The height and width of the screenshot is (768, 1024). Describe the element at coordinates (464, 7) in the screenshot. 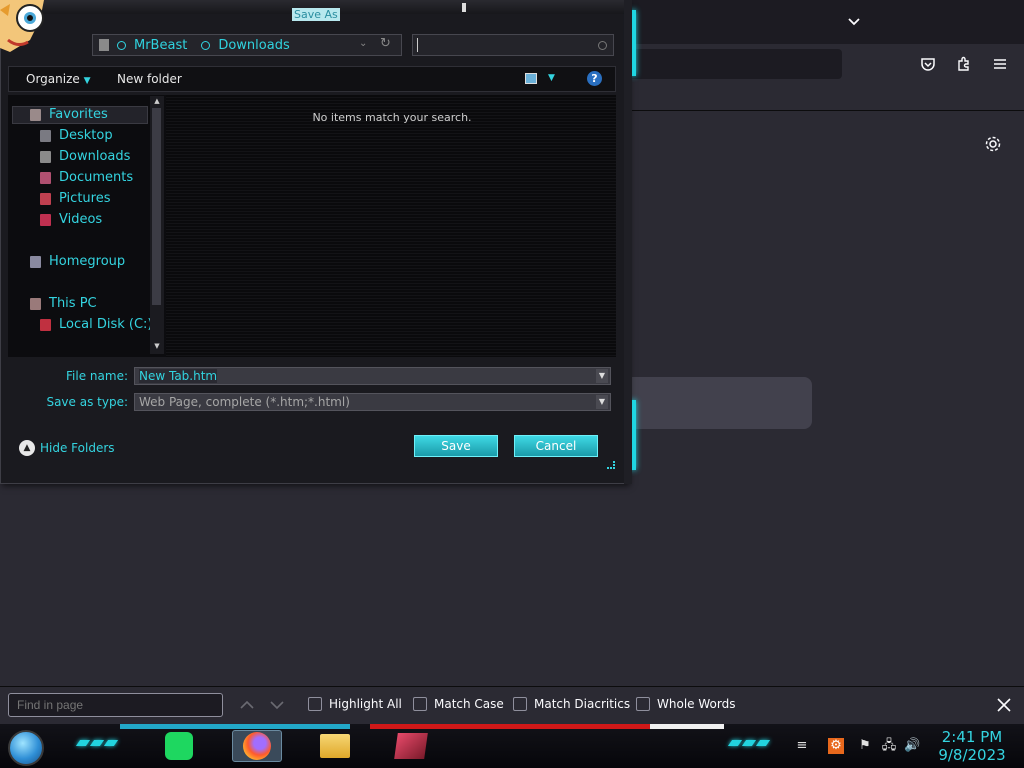

I see `titlebar-pin` at that location.